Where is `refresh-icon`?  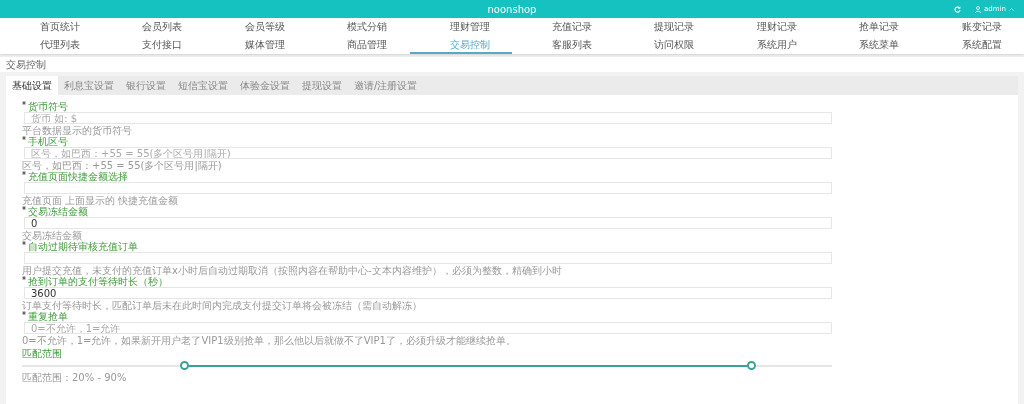
refresh-icon is located at coordinates (958, 9).